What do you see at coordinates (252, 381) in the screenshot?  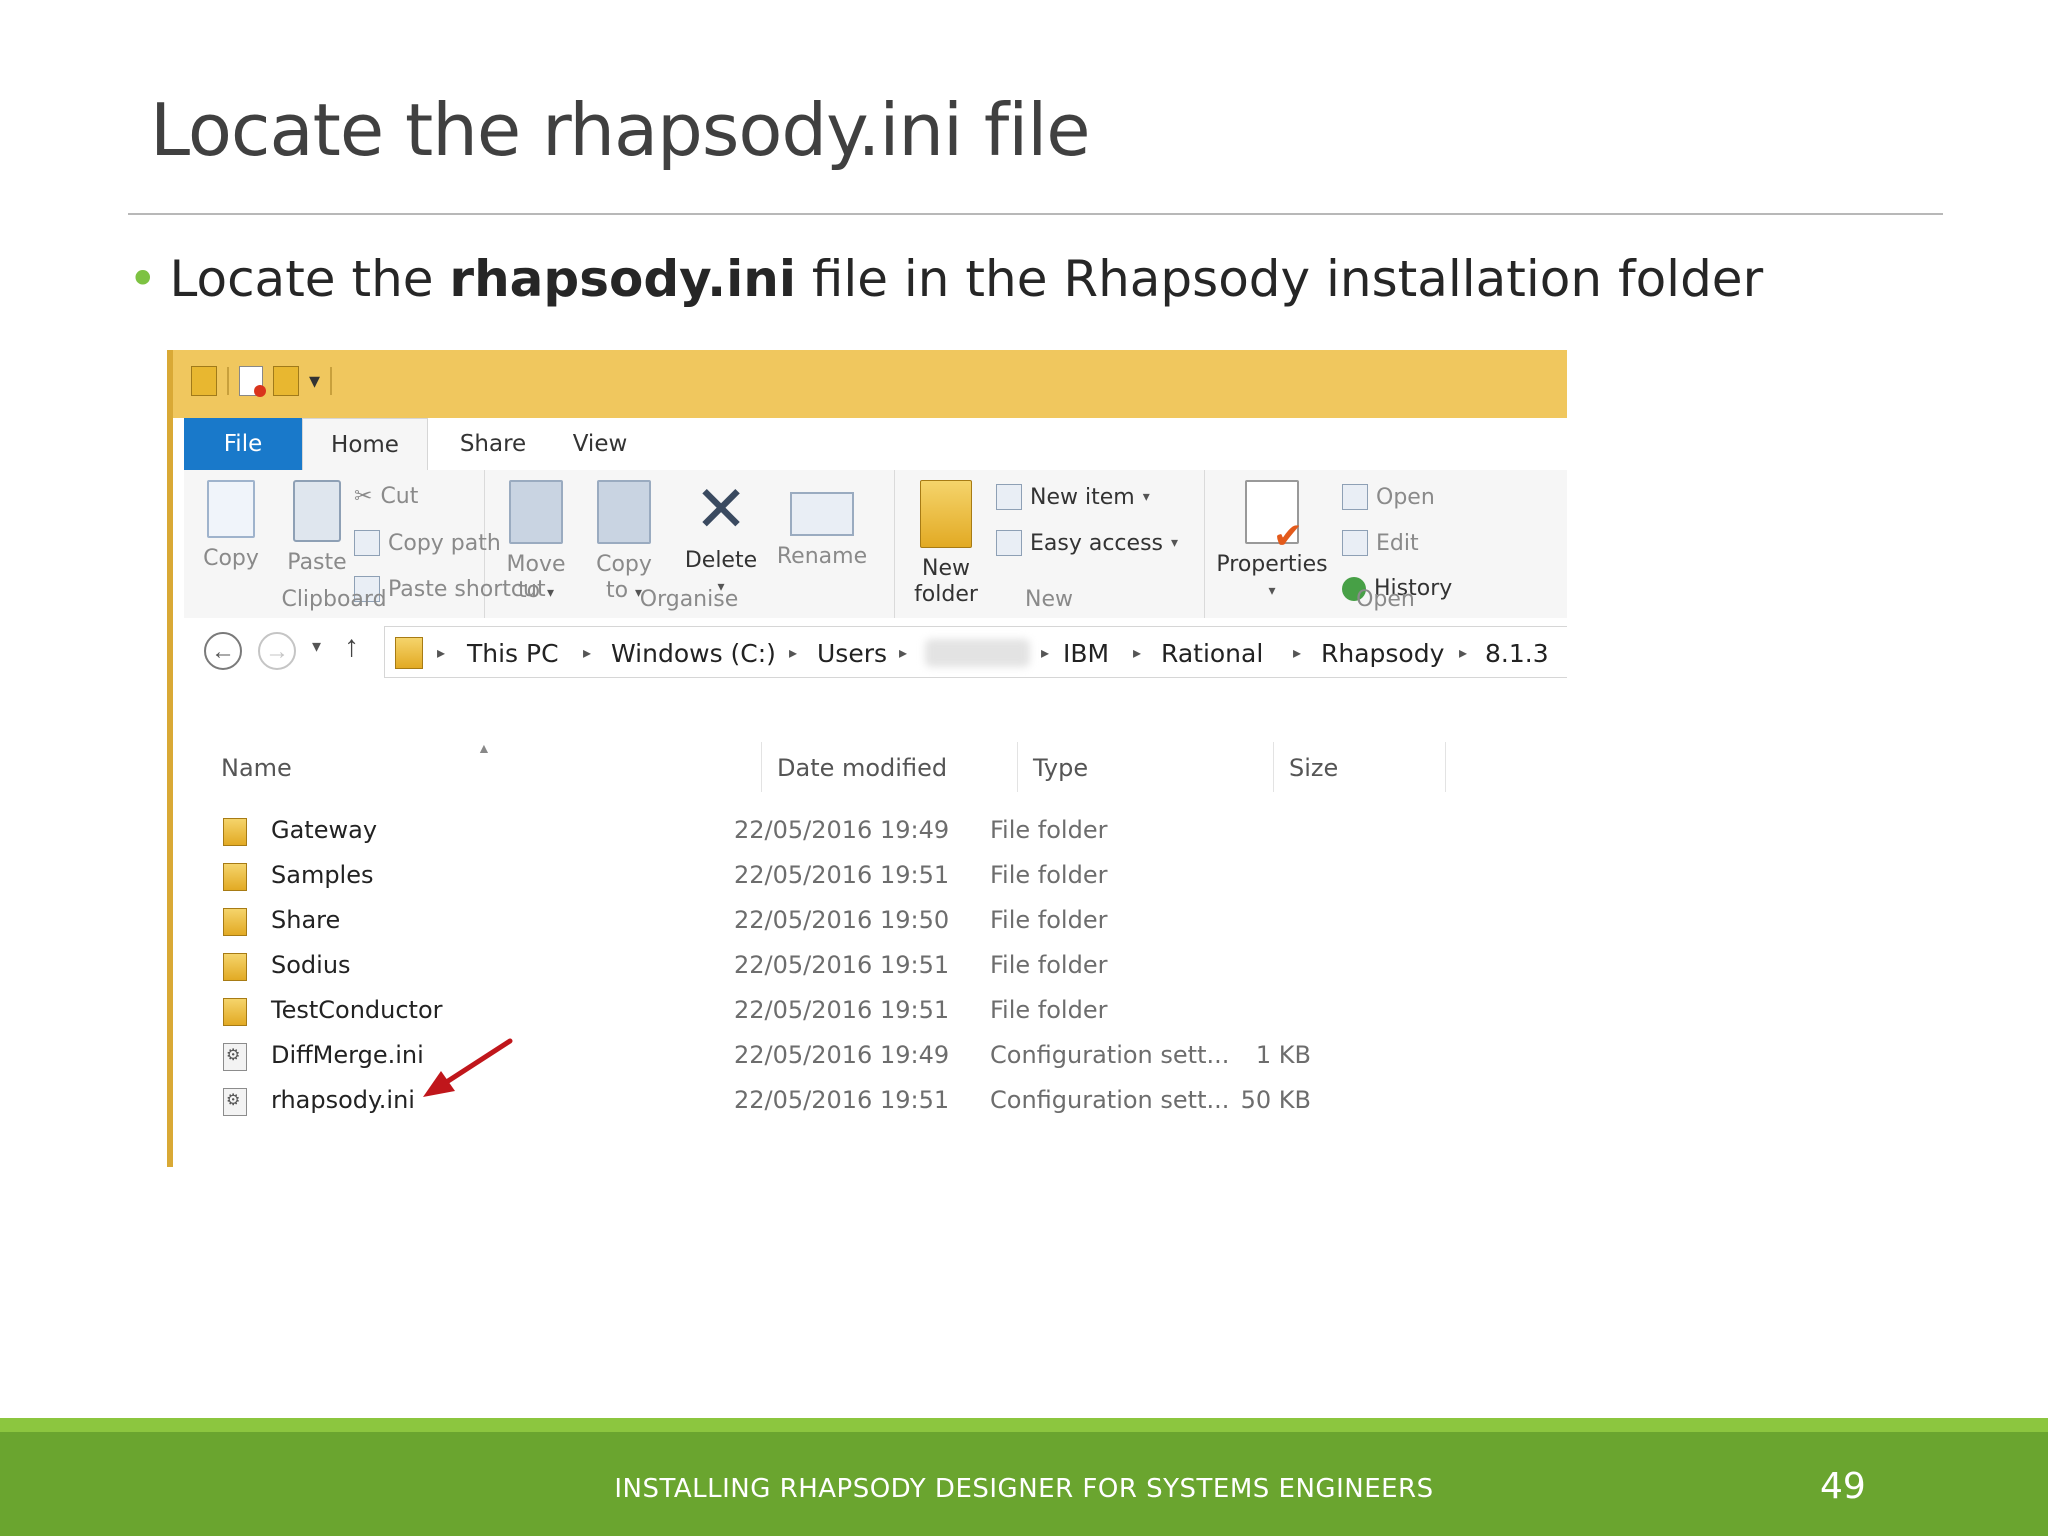 I see `properties-icon` at bounding box center [252, 381].